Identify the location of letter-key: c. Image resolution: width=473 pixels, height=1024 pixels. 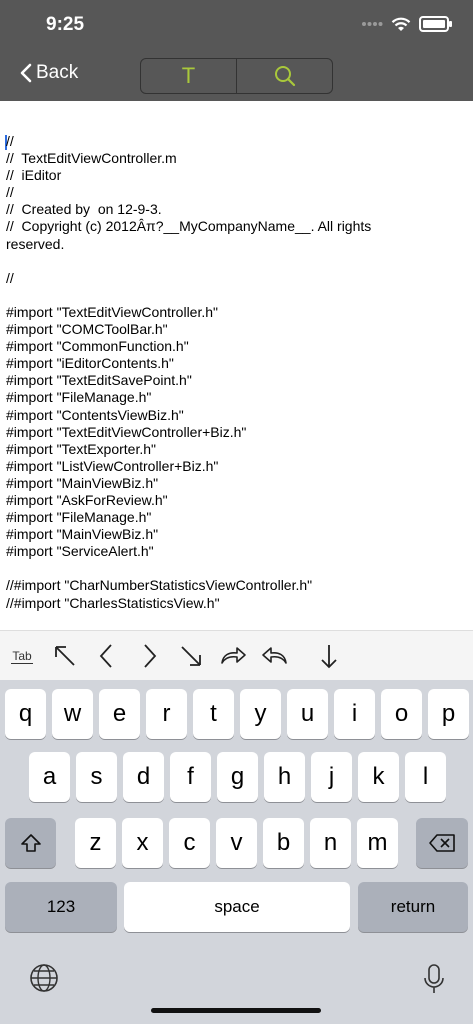
(189, 843).